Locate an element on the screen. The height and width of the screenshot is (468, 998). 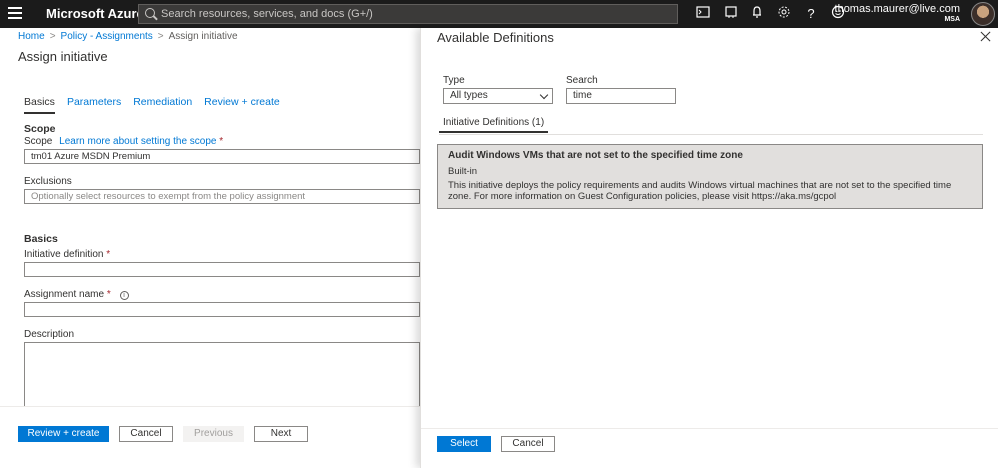
tab-divider is located at coordinates (711, 134).